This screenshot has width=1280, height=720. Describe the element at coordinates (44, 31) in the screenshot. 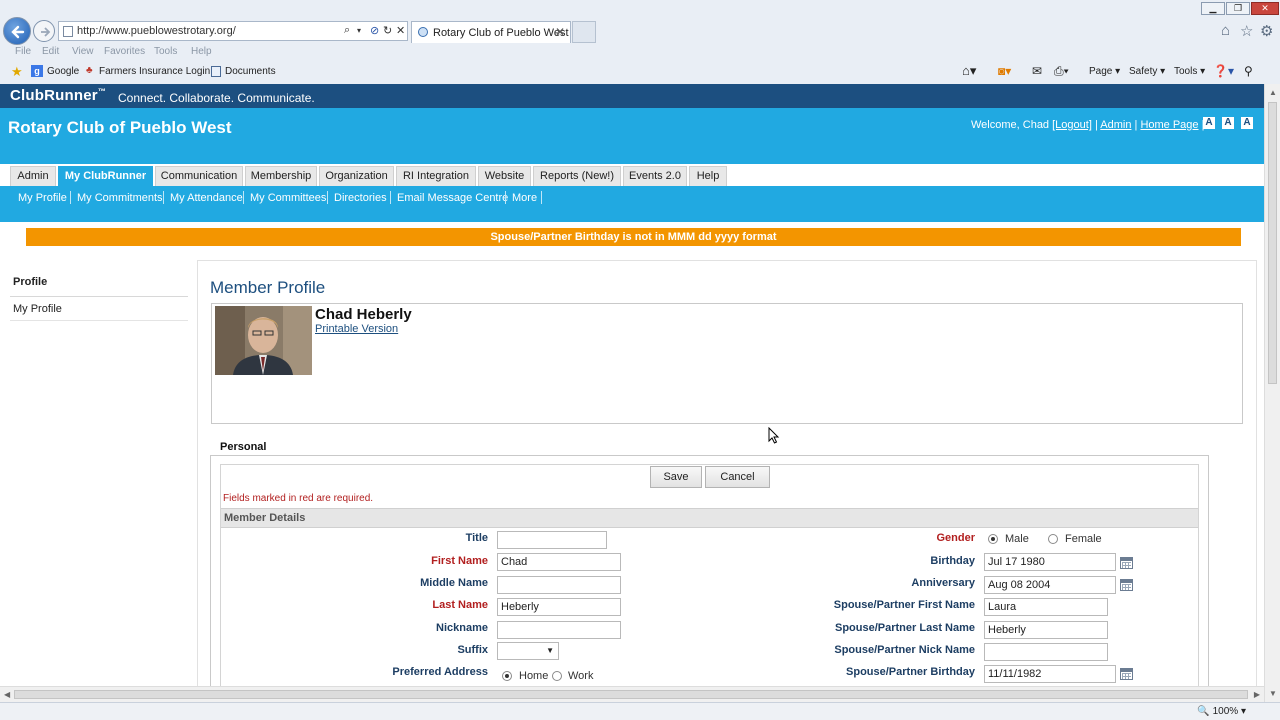

I see `forward-button` at that location.